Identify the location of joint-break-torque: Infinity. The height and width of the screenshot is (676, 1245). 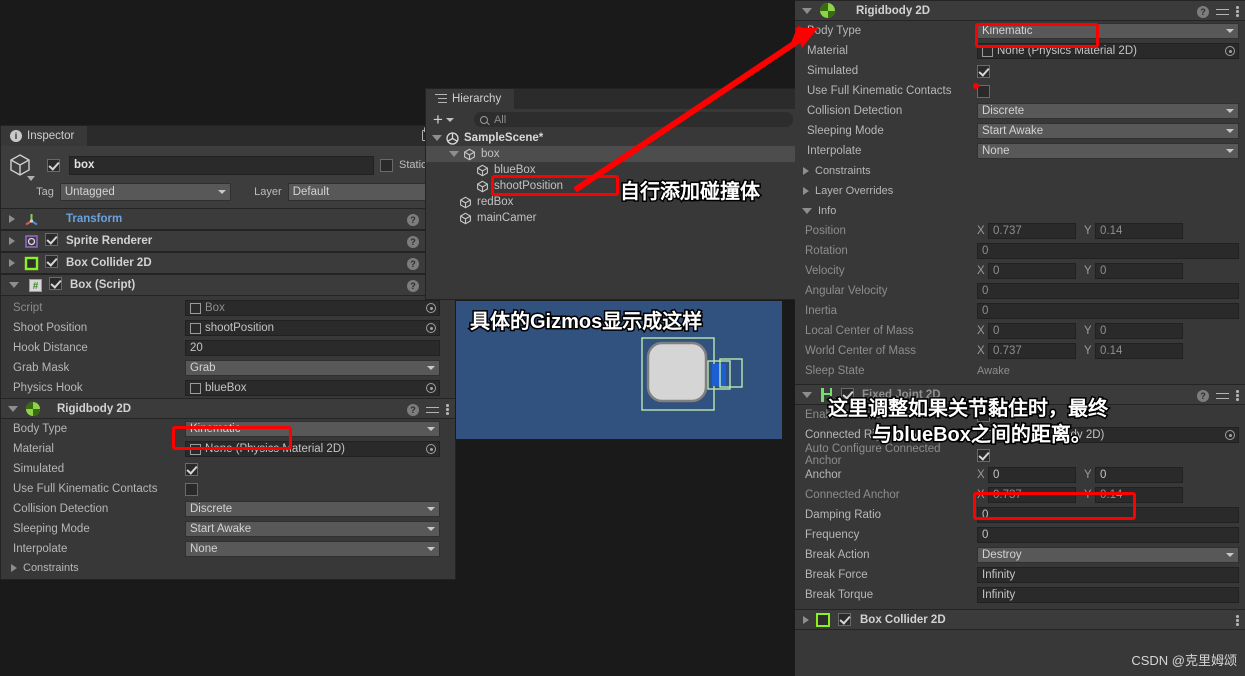
(1108, 595).